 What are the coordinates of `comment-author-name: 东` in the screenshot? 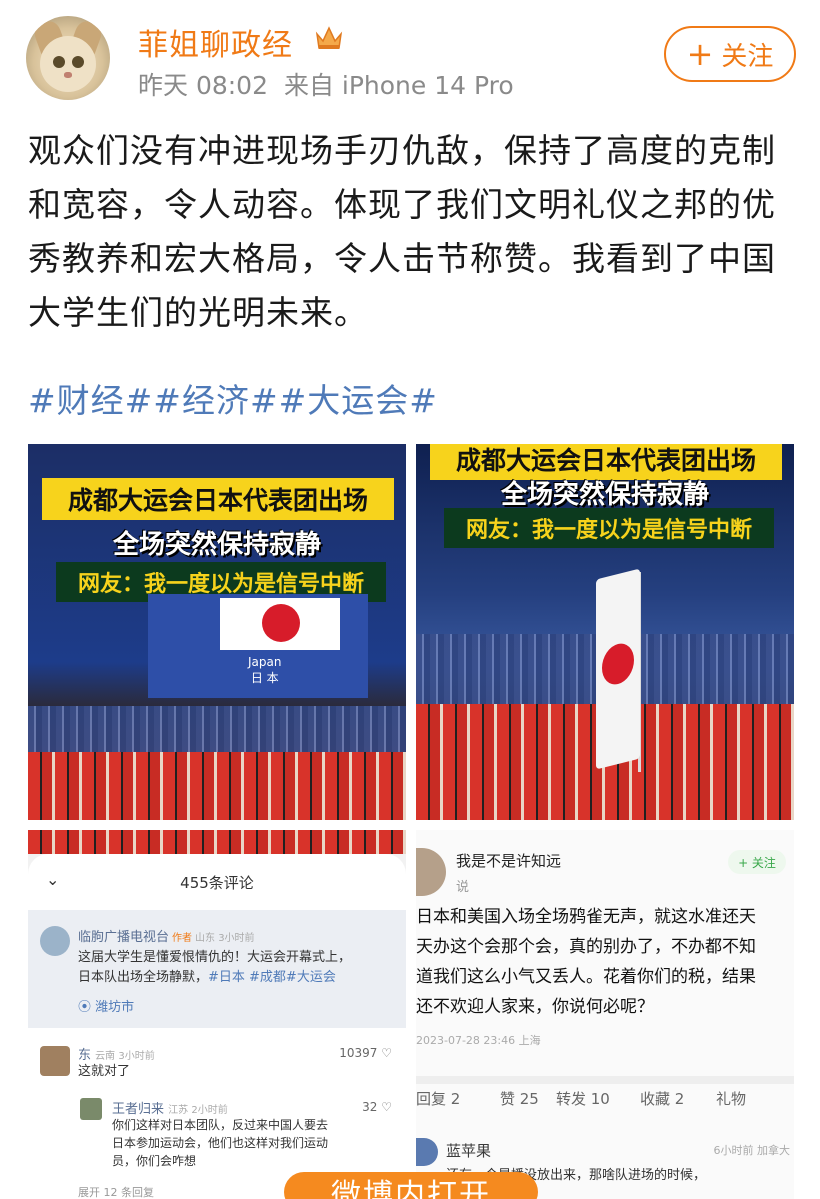 It's located at (85, 1055).